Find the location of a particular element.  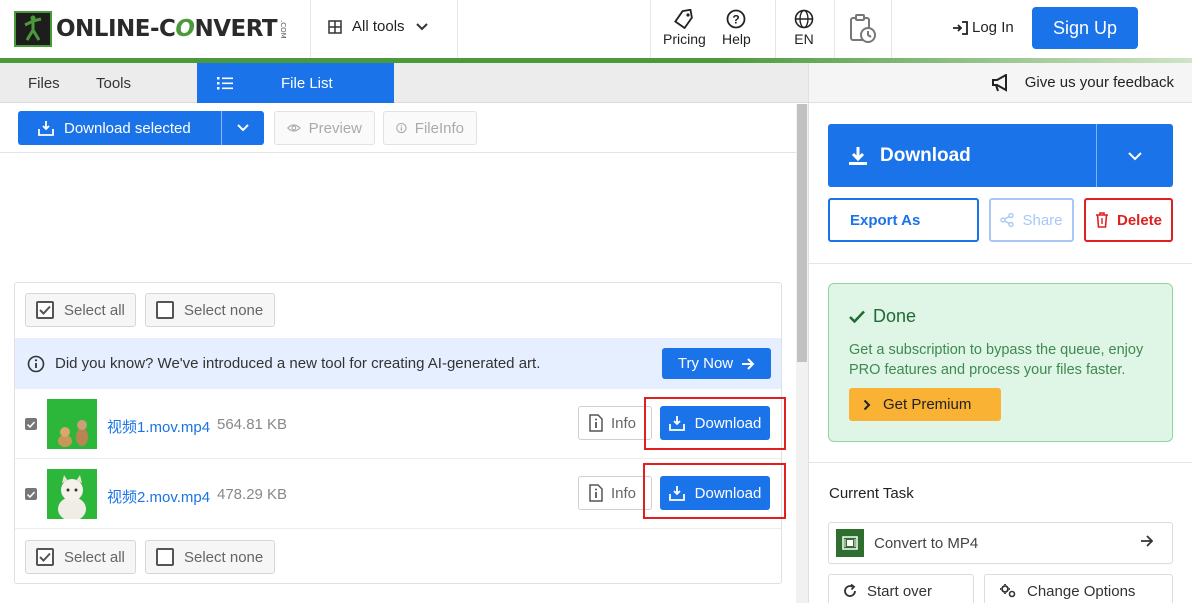

login-link: Log In is located at coordinates (983, 27).